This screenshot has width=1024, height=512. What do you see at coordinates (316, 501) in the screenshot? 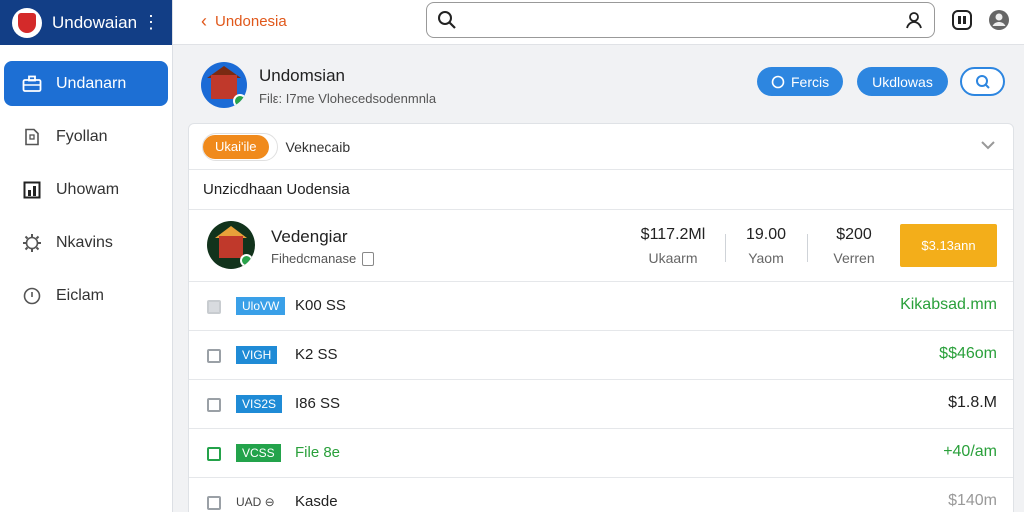
I see `row-name: Kasde` at bounding box center [316, 501].